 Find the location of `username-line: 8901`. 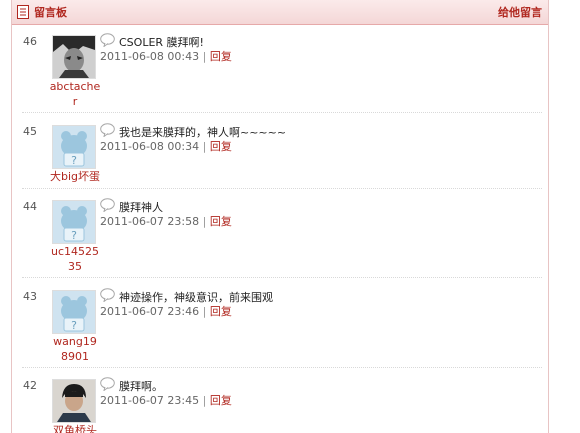

username-line: 8901 is located at coordinates (75, 356).